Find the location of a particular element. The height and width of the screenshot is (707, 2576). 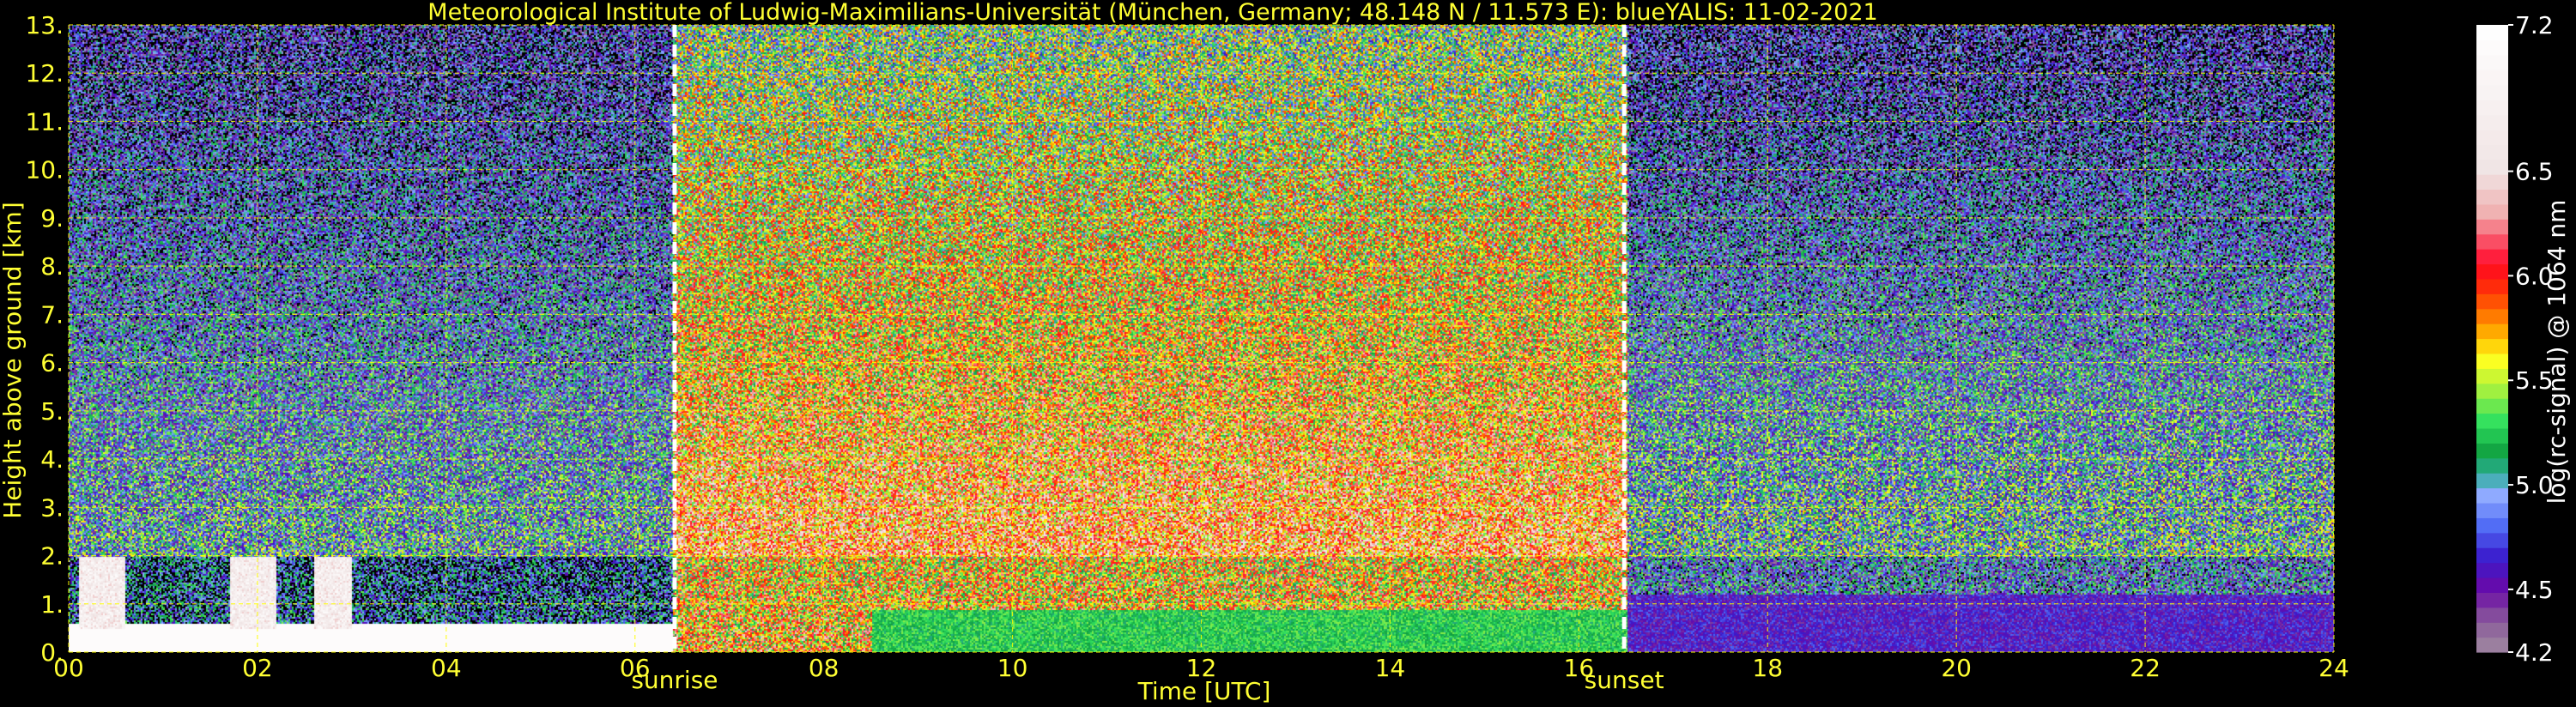

y-tick-label: 9. is located at coordinates (52, 218).